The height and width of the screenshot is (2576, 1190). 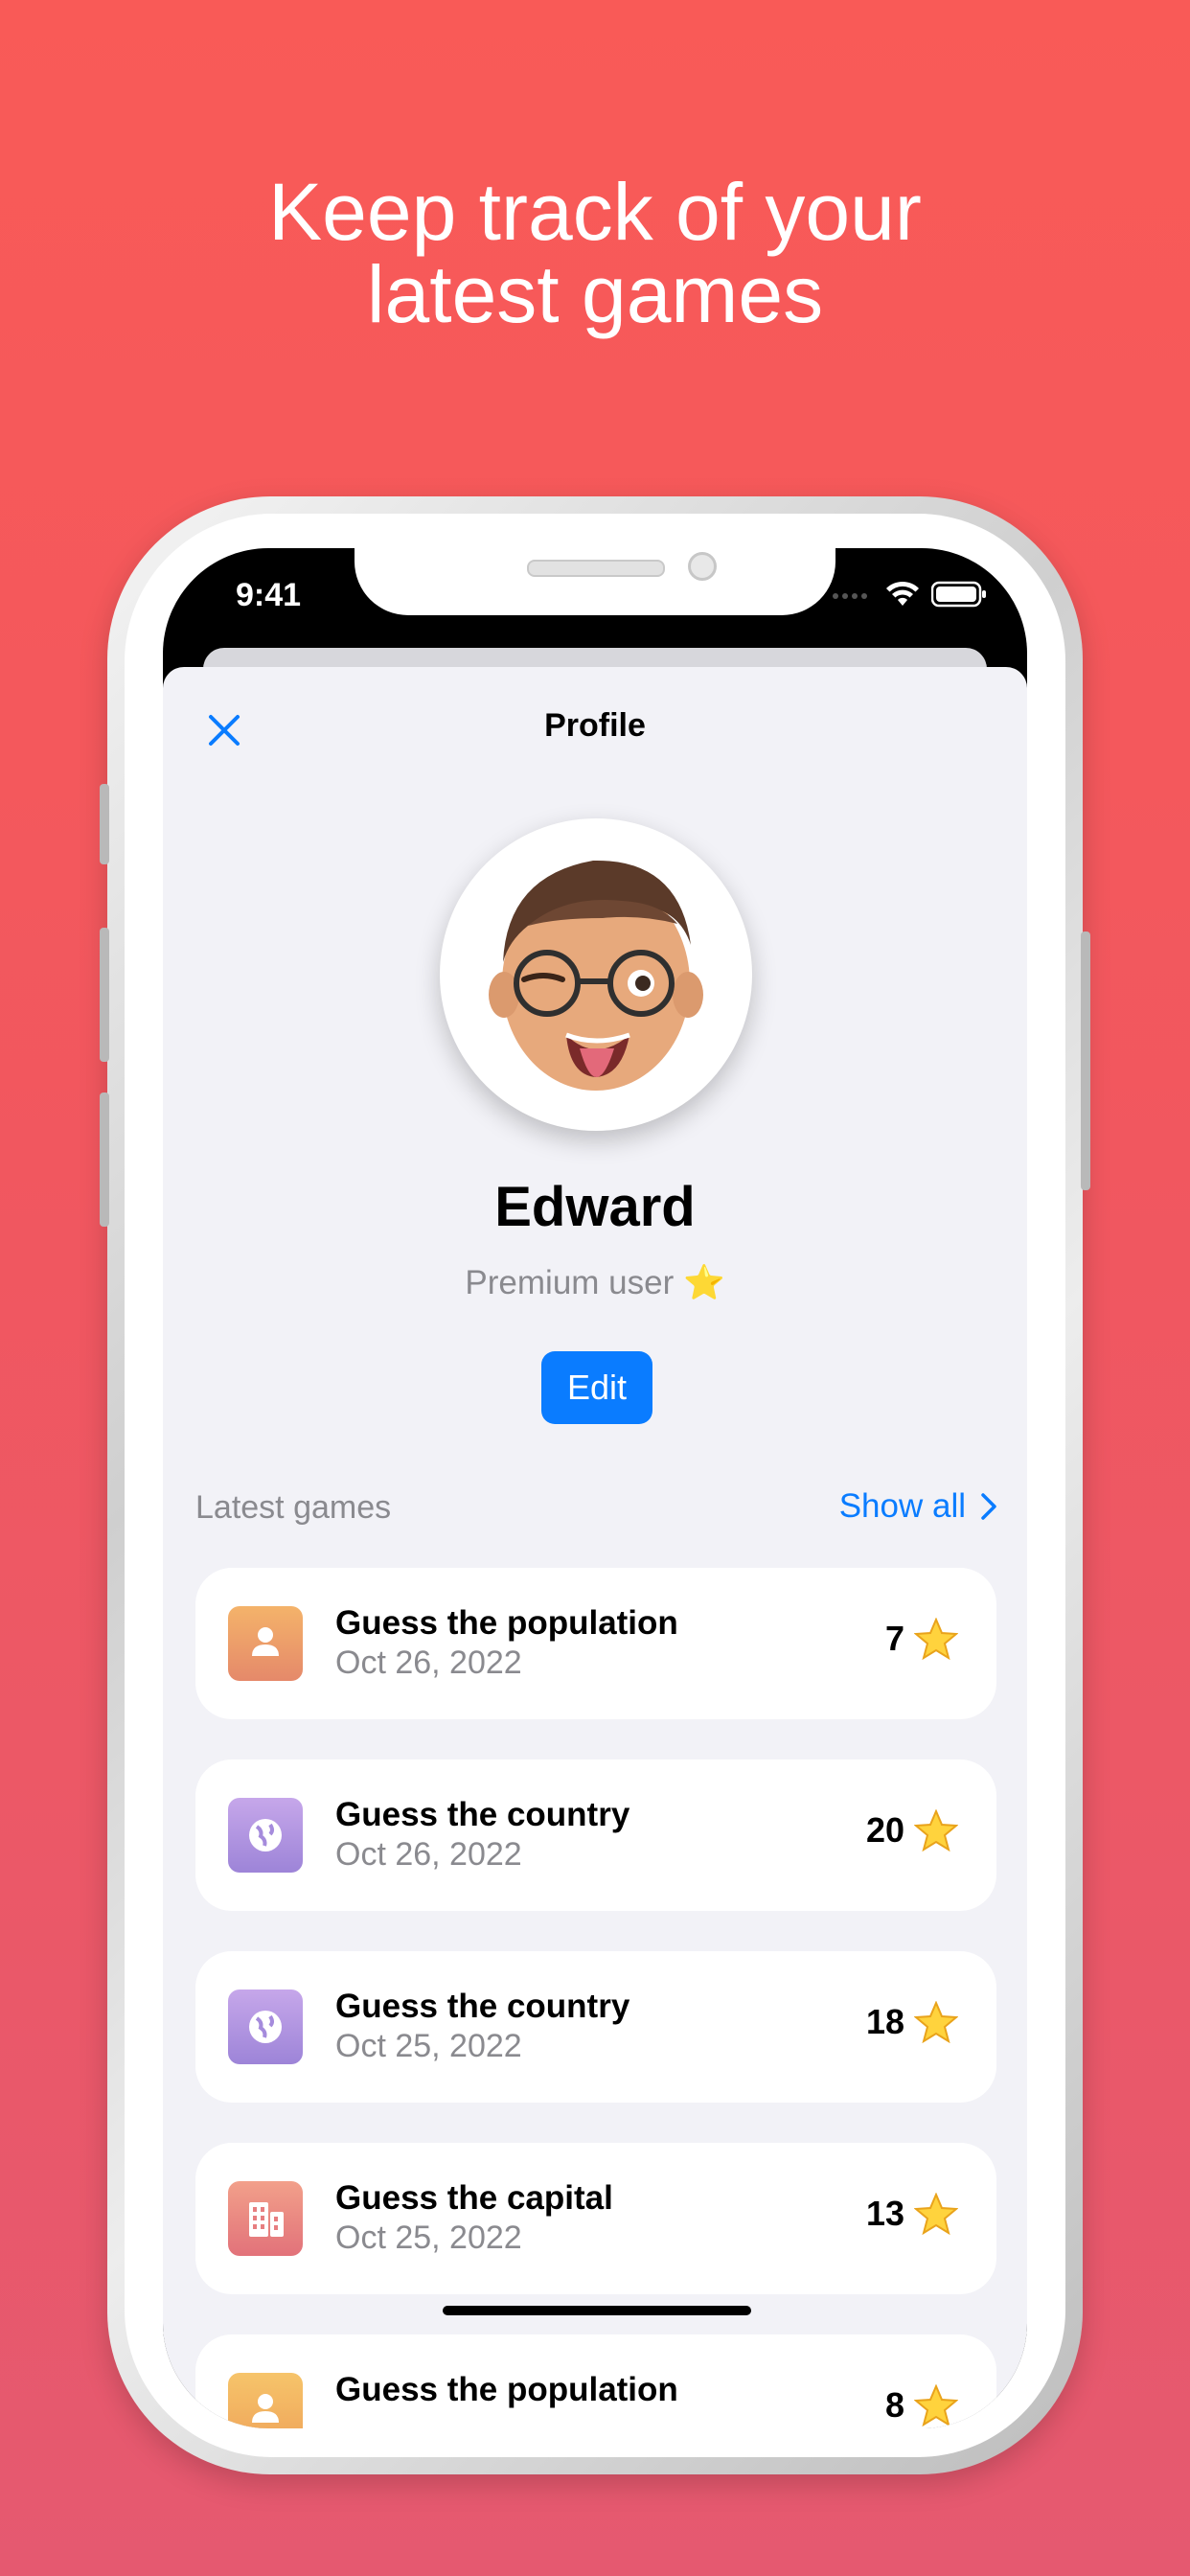 What do you see at coordinates (595, 2218) in the screenshot?
I see `game-row: Guess the capital Oct 25, 2022 13` at bounding box center [595, 2218].